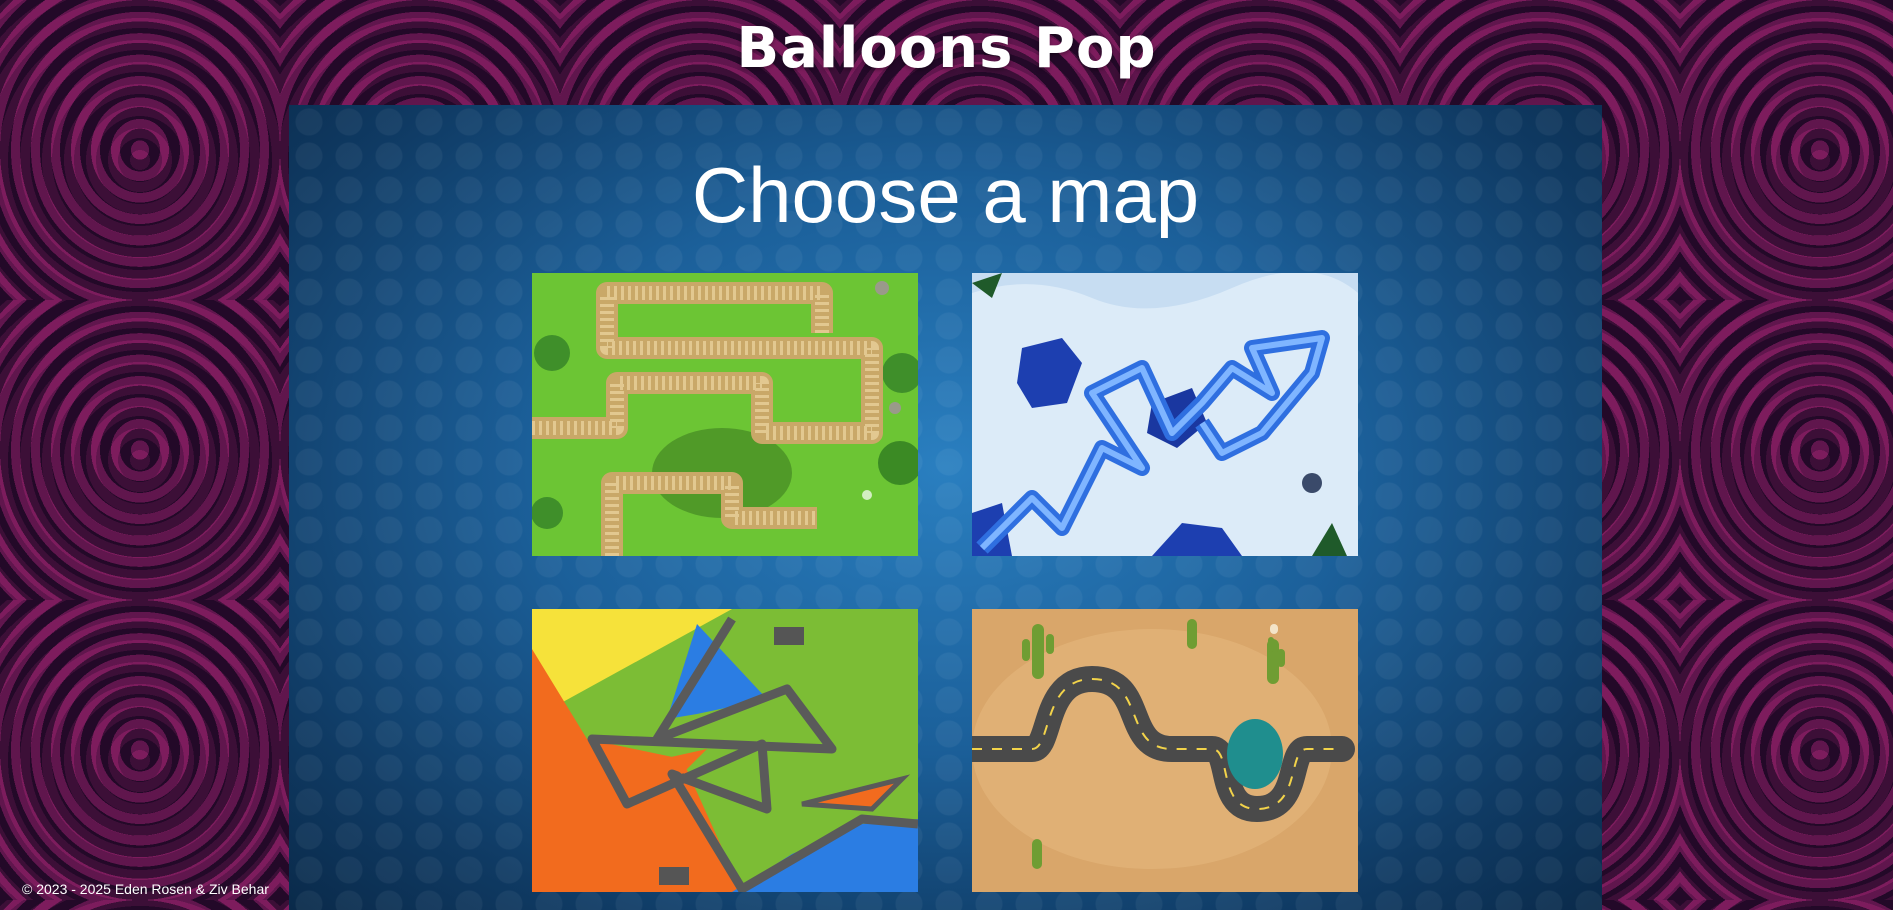  What do you see at coordinates (946, 48) in the screenshot?
I see `game-title: Balloons Pop` at bounding box center [946, 48].